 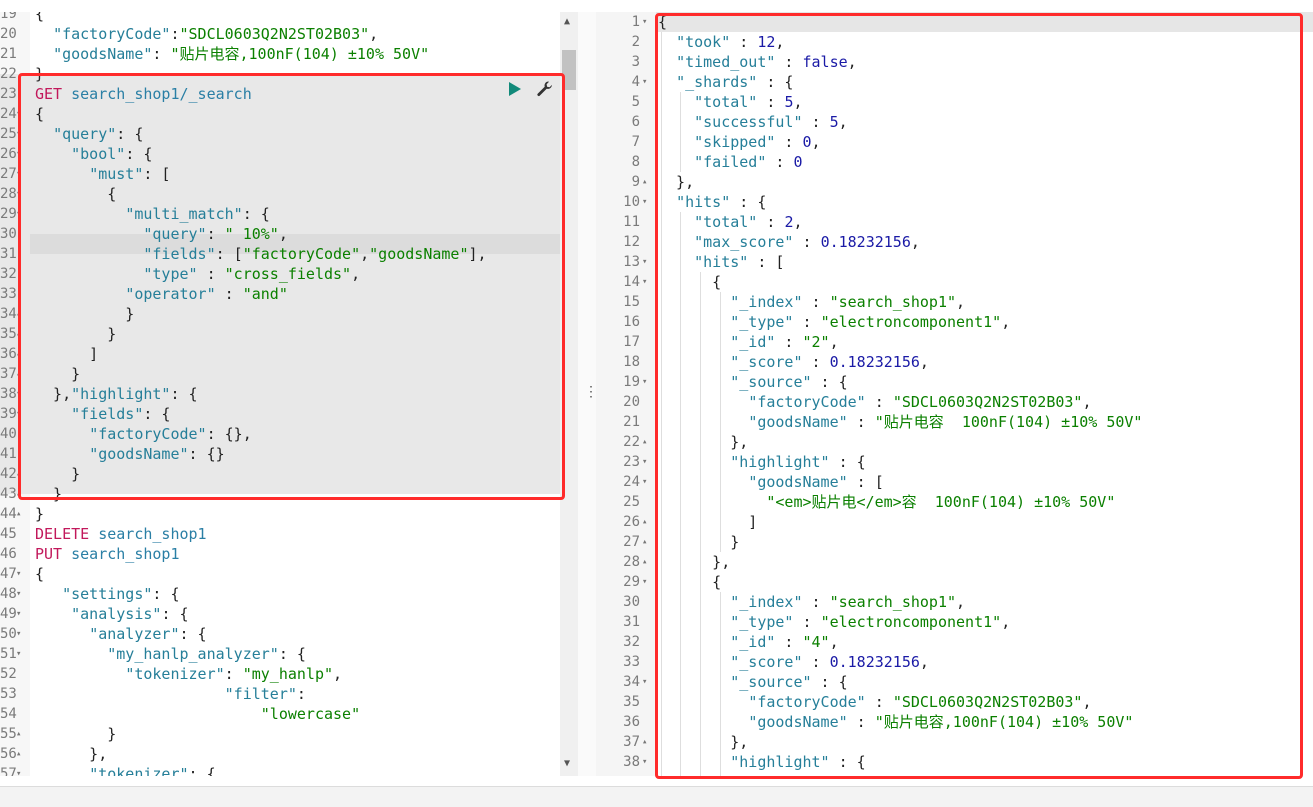 What do you see at coordinates (829, 362) in the screenshot?
I see `code-text: "_score" : 0.18232156,` at bounding box center [829, 362].